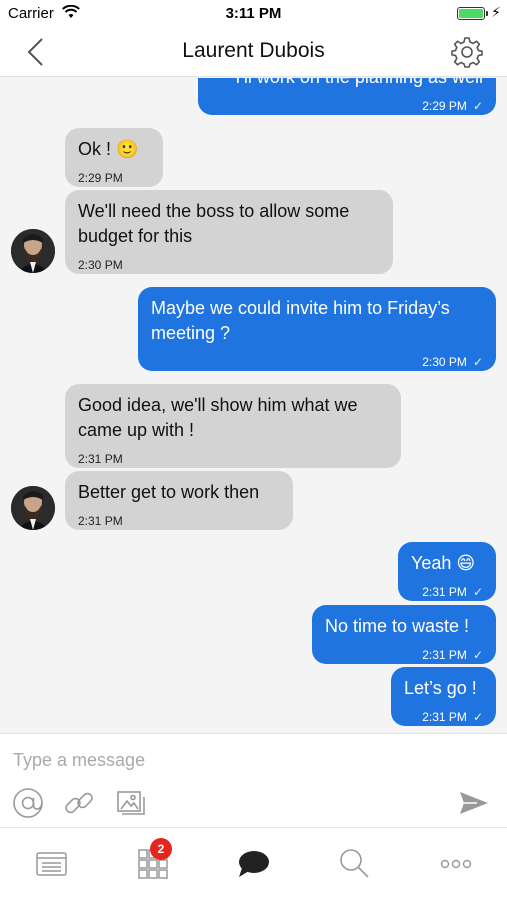 This screenshot has width=507, height=900. I want to click on message-text: I'll work on the planning as well, so click(347, 84).